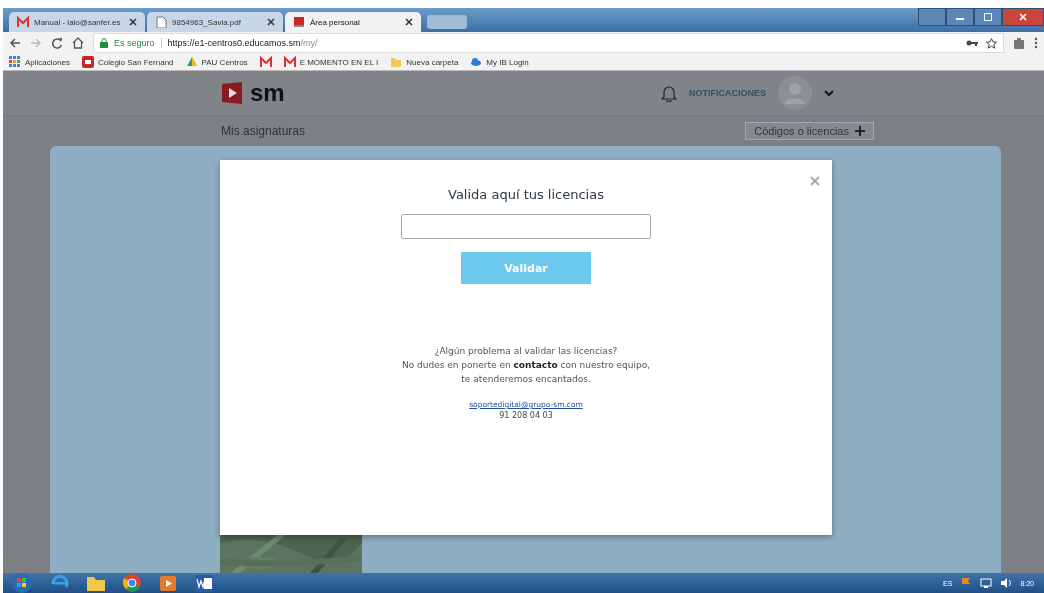 The height and width of the screenshot is (593, 1044). Describe the element at coordinates (526, 194) in the screenshot. I see `dialog-title: Valida aquí tus licencias` at that location.